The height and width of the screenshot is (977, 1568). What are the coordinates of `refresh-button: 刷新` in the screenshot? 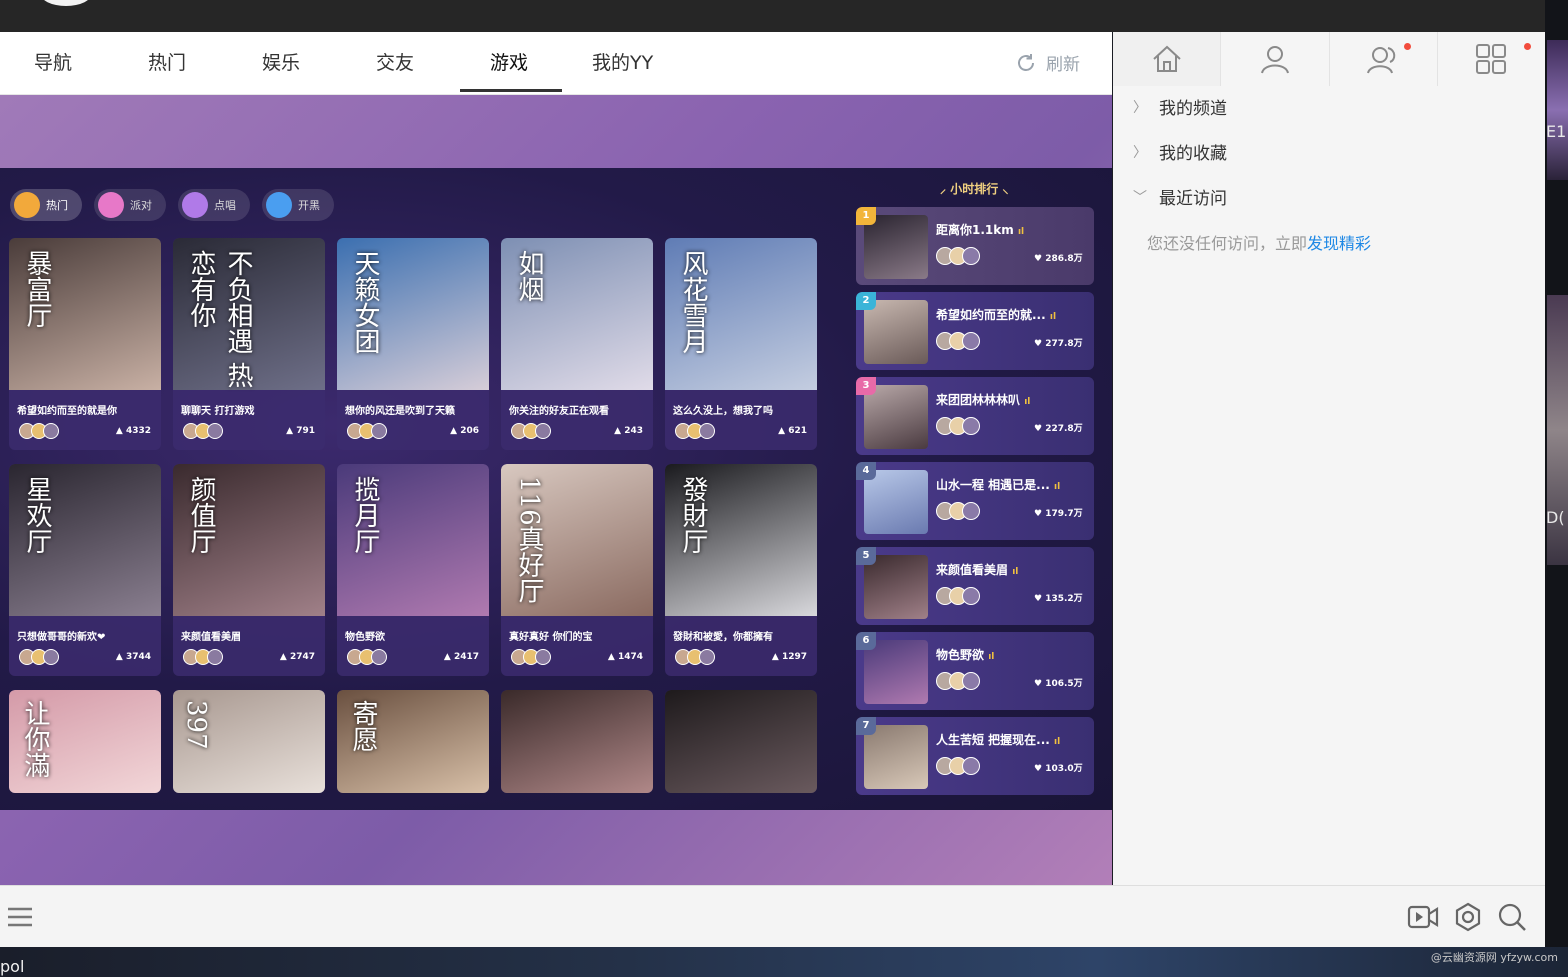 It's located at (1047, 62).